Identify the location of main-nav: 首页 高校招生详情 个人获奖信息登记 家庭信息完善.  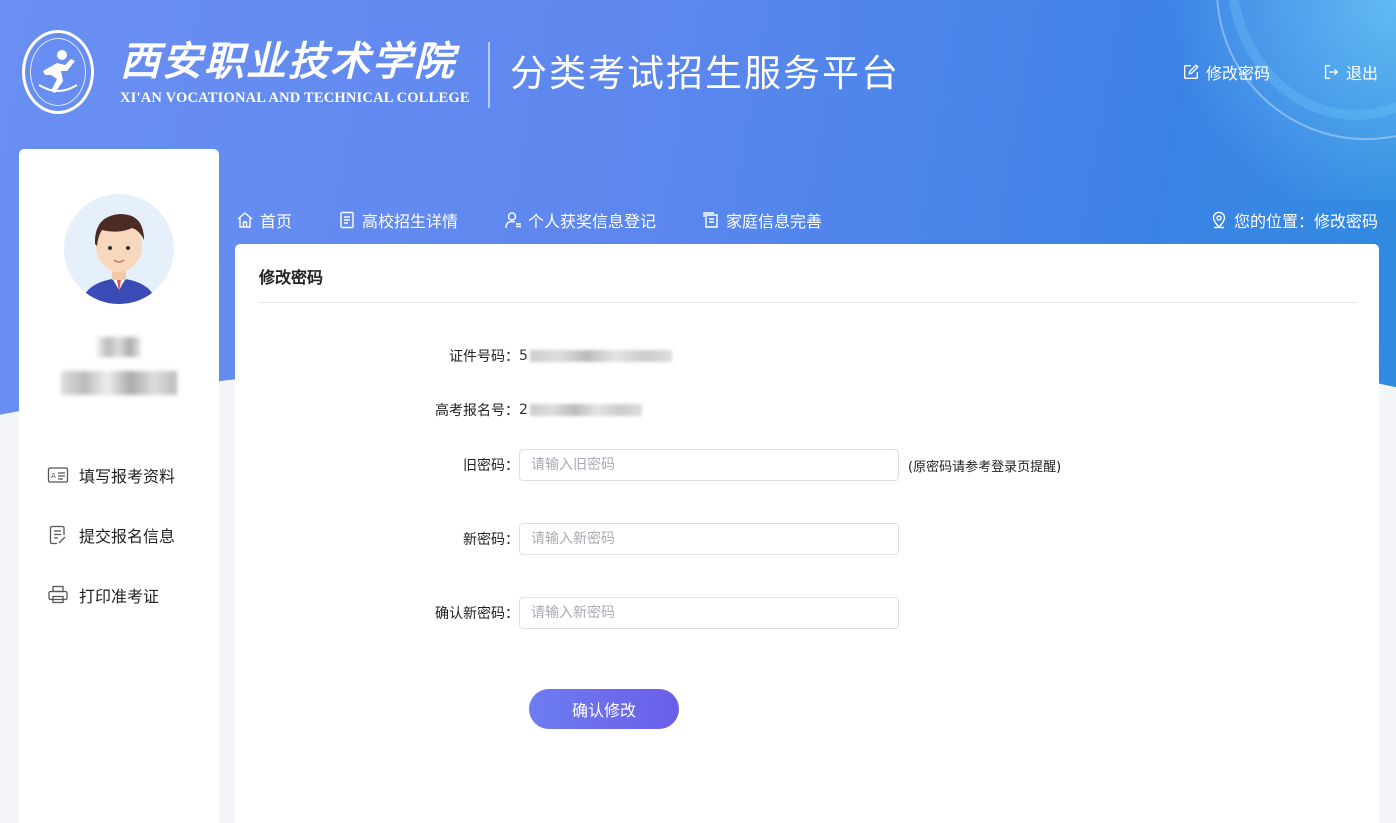
(552, 220).